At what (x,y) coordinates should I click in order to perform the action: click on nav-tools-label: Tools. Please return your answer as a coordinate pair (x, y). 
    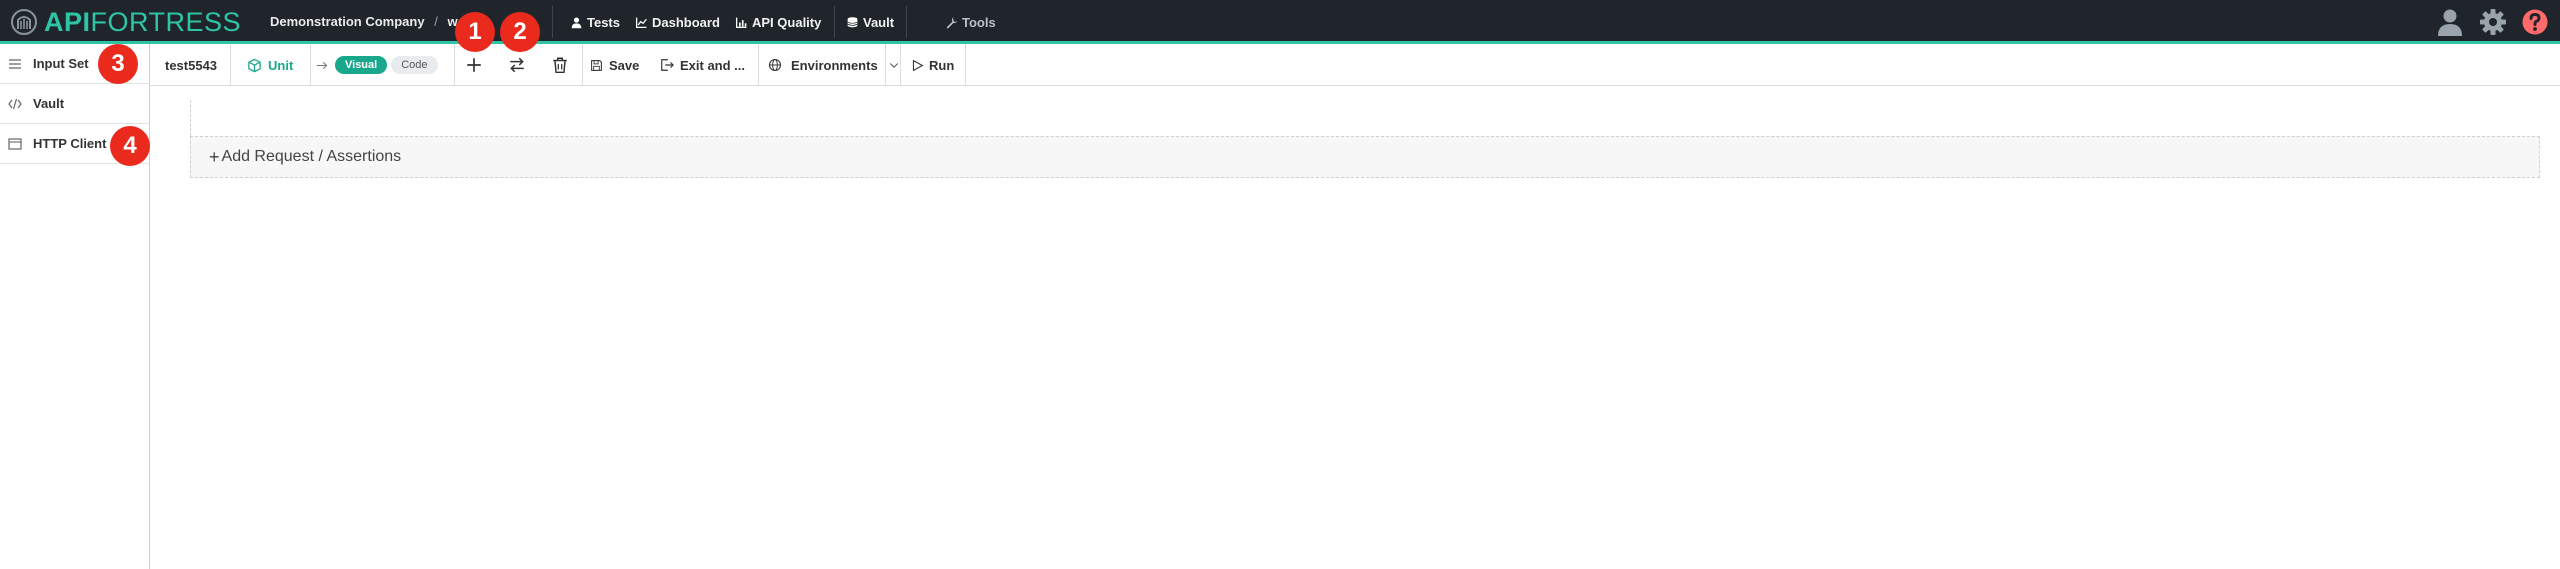
    Looking at the image, I should click on (979, 22).